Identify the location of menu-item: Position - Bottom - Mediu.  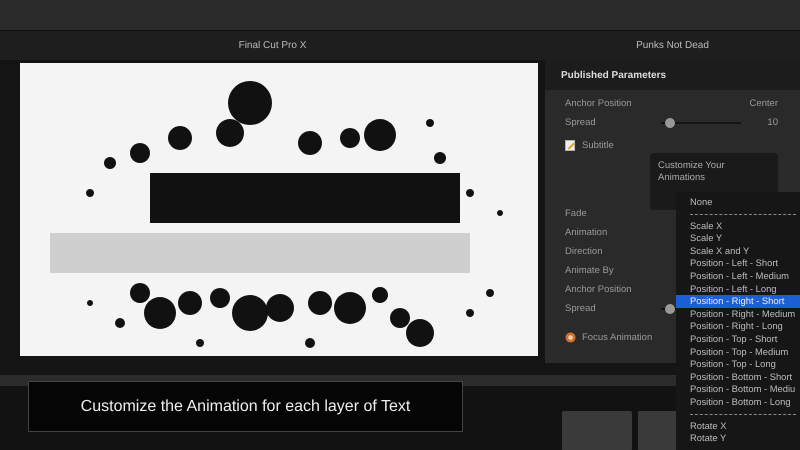
(738, 389).